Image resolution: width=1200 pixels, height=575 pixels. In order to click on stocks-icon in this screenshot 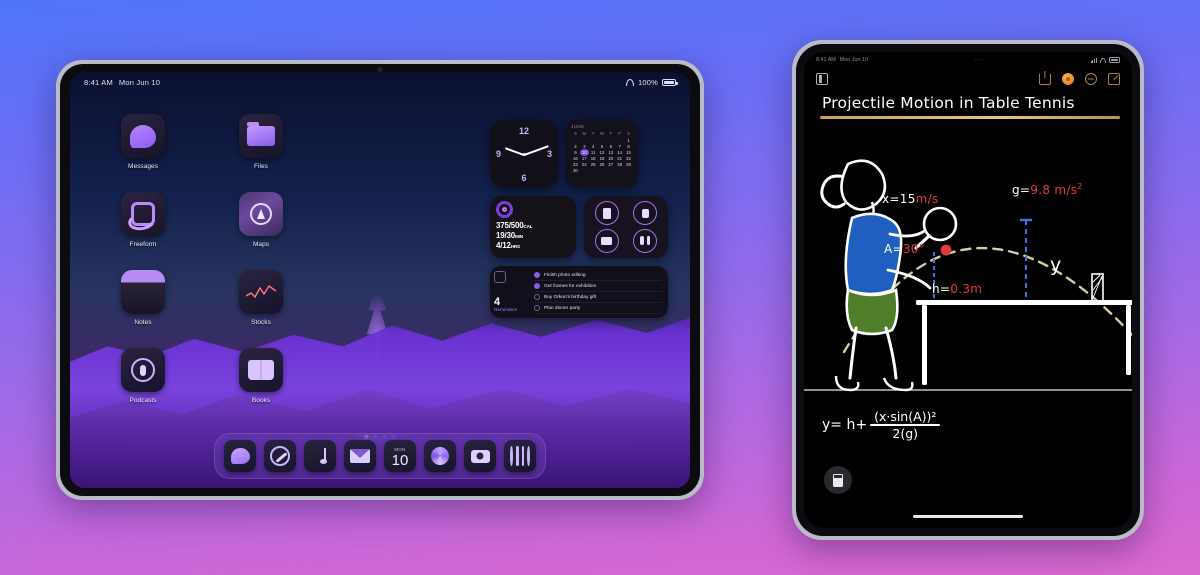, I will do `click(261, 292)`.